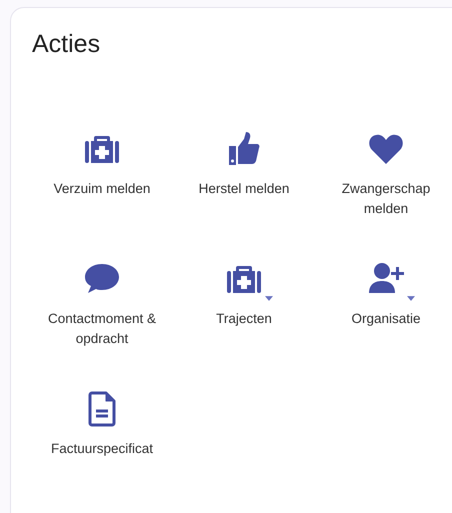 The height and width of the screenshot is (513, 452). Describe the element at coordinates (244, 324) in the screenshot. I see `action-button: Trajecten` at that location.